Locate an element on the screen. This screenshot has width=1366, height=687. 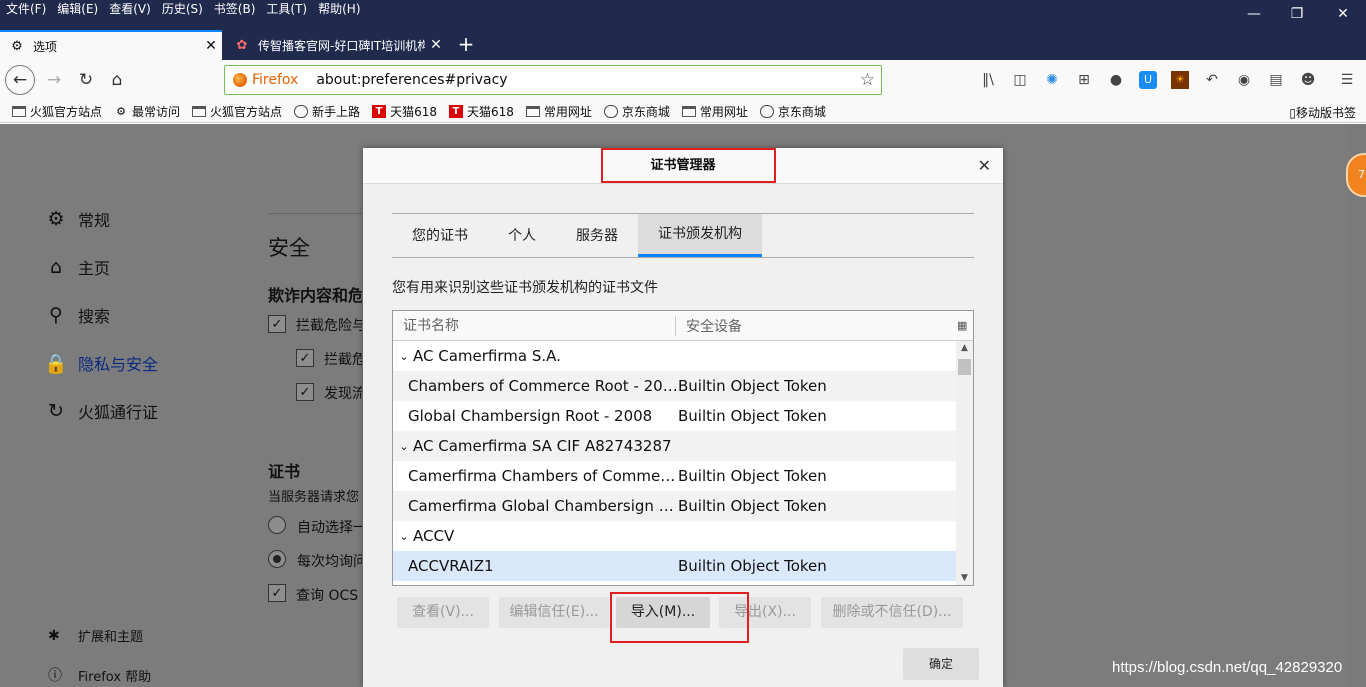
column-cert-name: 证书名称 is located at coordinates (534, 325).